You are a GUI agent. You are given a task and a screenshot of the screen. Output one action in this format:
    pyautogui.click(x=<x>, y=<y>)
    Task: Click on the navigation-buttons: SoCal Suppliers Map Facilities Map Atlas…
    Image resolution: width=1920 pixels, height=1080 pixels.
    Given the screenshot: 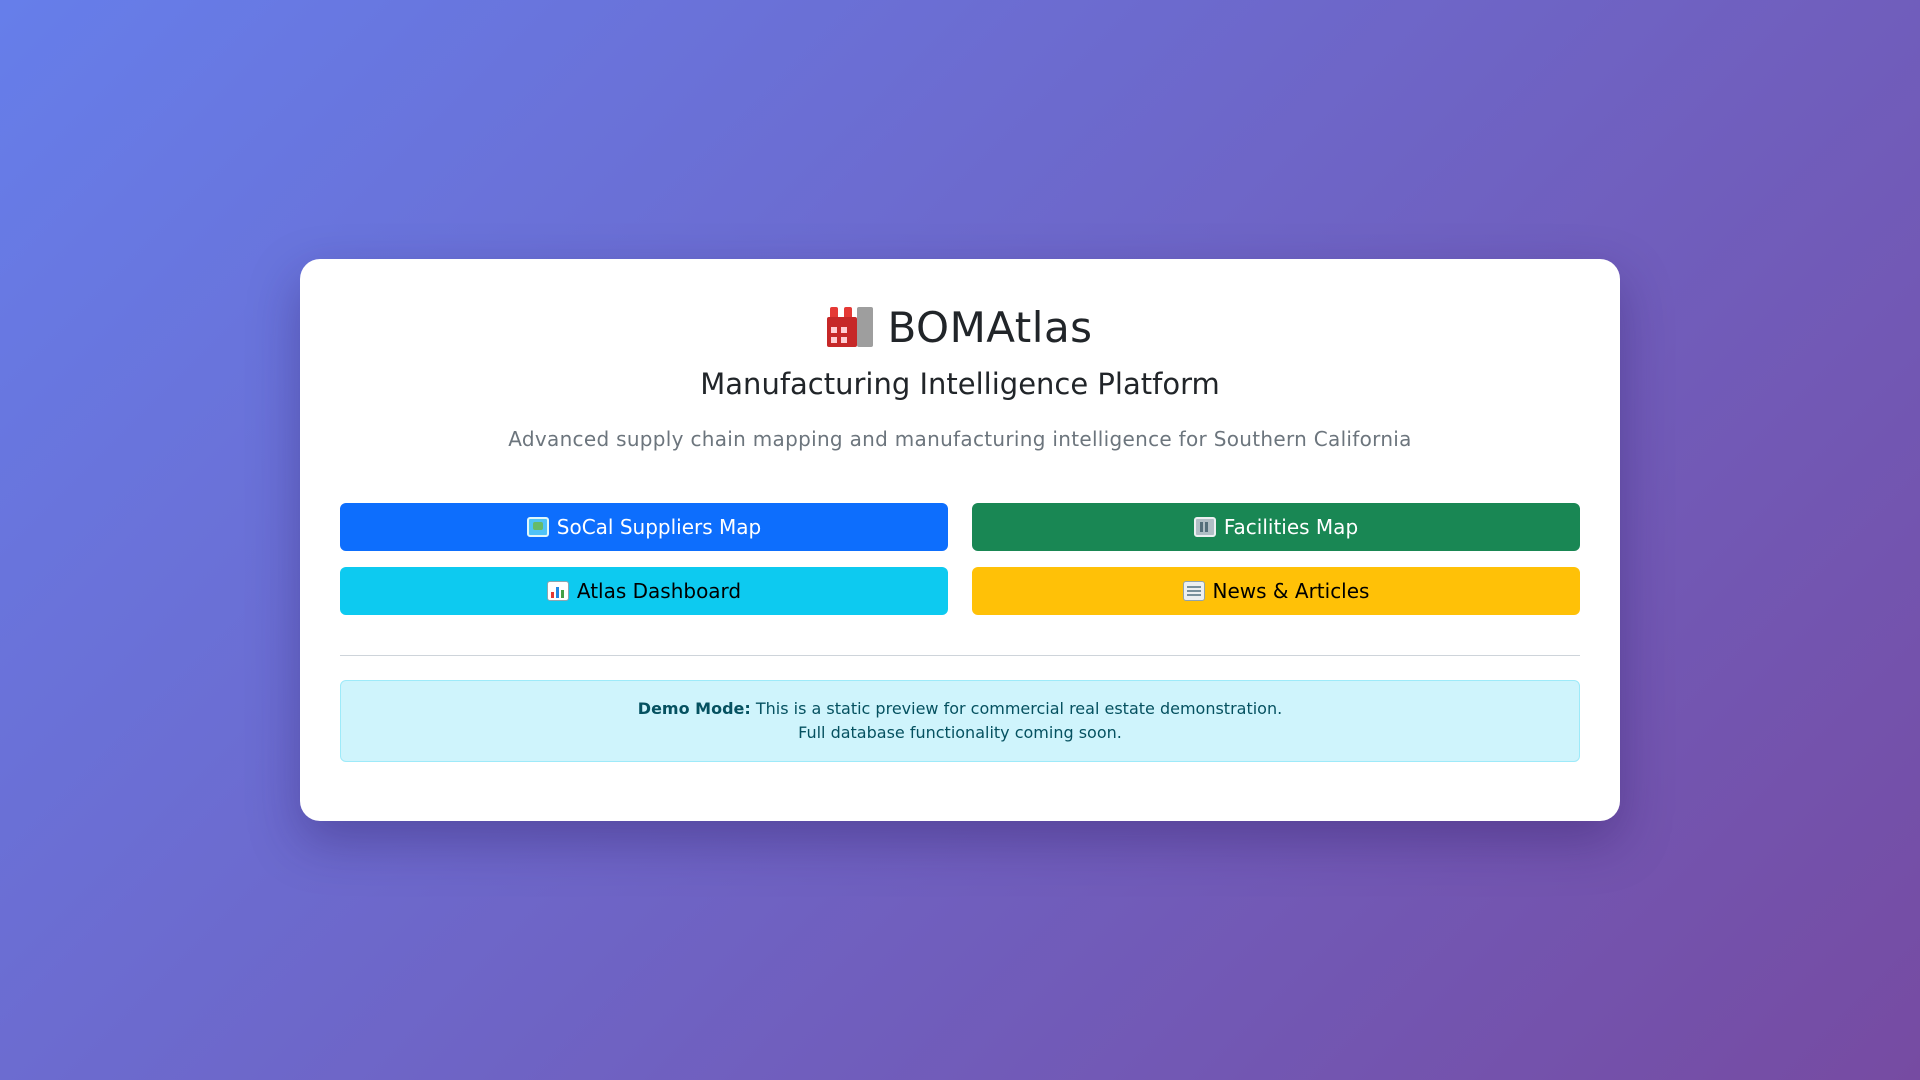 What is the action you would take?
    pyautogui.click(x=960, y=559)
    